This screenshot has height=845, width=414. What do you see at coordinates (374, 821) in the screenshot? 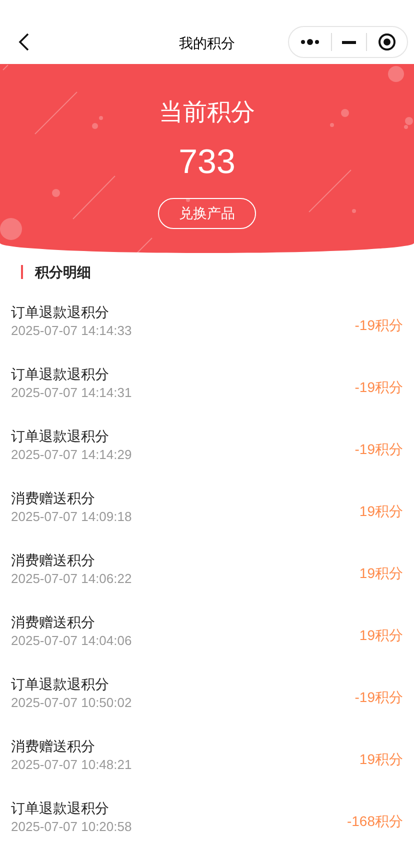
I see `record-amount: -168积分` at bounding box center [374, 821].